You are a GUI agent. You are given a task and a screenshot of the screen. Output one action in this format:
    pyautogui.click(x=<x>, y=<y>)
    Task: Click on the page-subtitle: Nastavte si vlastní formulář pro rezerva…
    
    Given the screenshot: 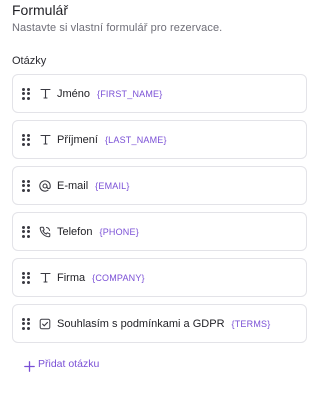 What is the action you would take?
    pyautogui.click(x=117, y=28)
    